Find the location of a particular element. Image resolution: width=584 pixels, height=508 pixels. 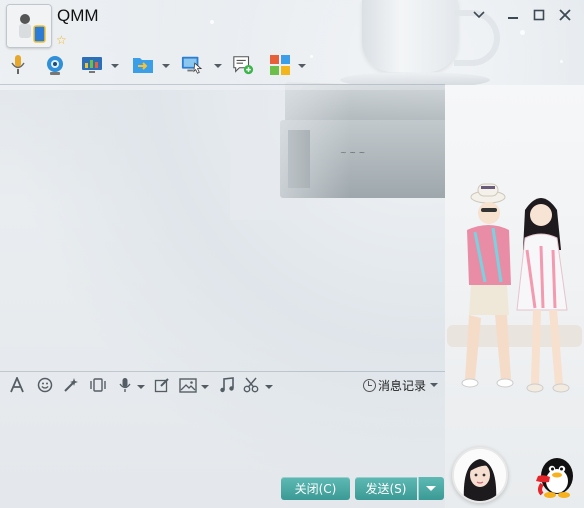

avatar-image is located at coordinates (29, 26).